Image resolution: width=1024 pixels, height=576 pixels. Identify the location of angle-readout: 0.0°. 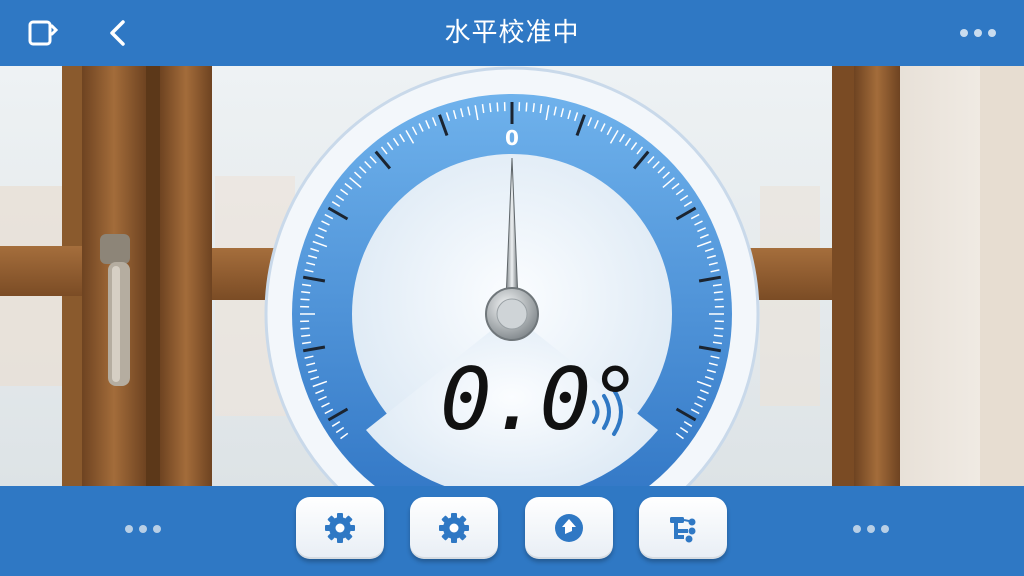
(540, 400).